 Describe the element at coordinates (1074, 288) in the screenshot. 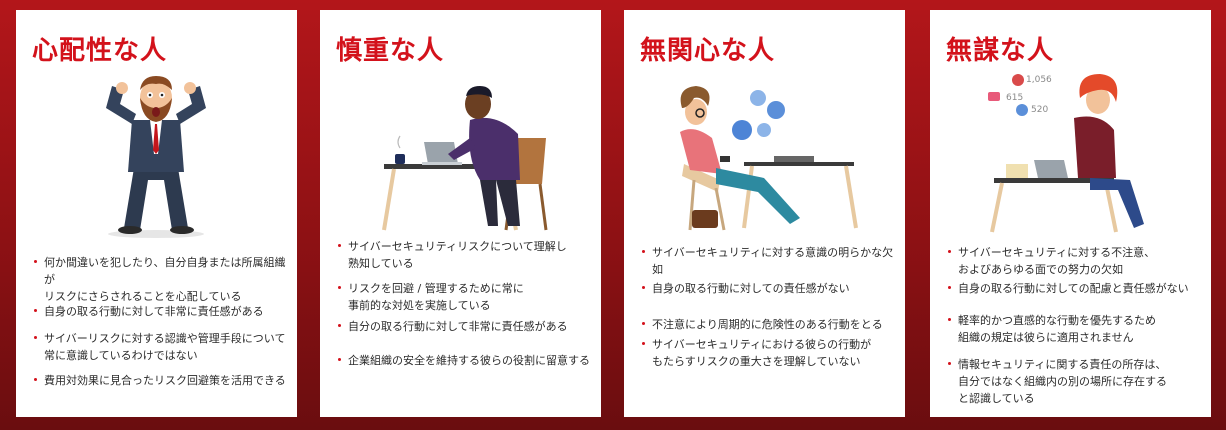

I see `list-item: 自身の取る行動に対しての配慮と責任感がない` at that location.